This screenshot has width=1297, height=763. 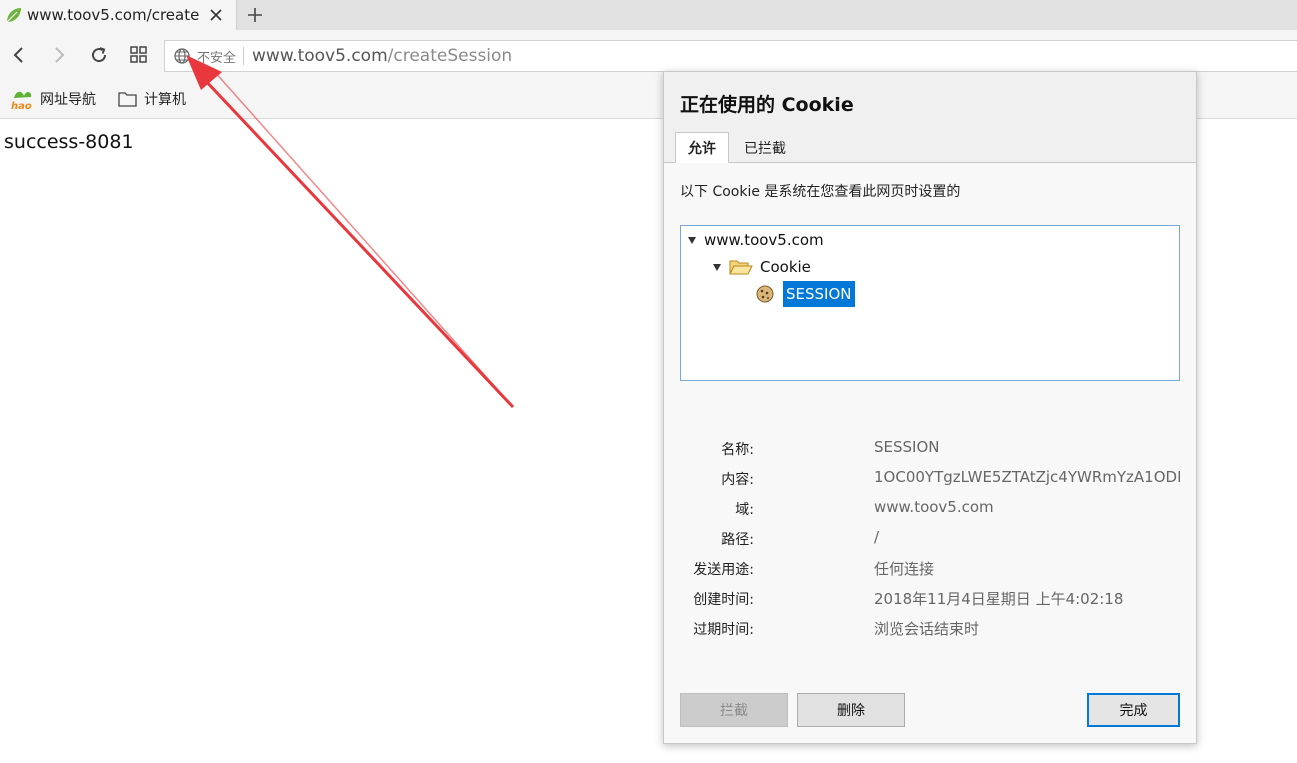 I want to click on detail-value-send-for: 任何连接, so click(x=904, y=569).